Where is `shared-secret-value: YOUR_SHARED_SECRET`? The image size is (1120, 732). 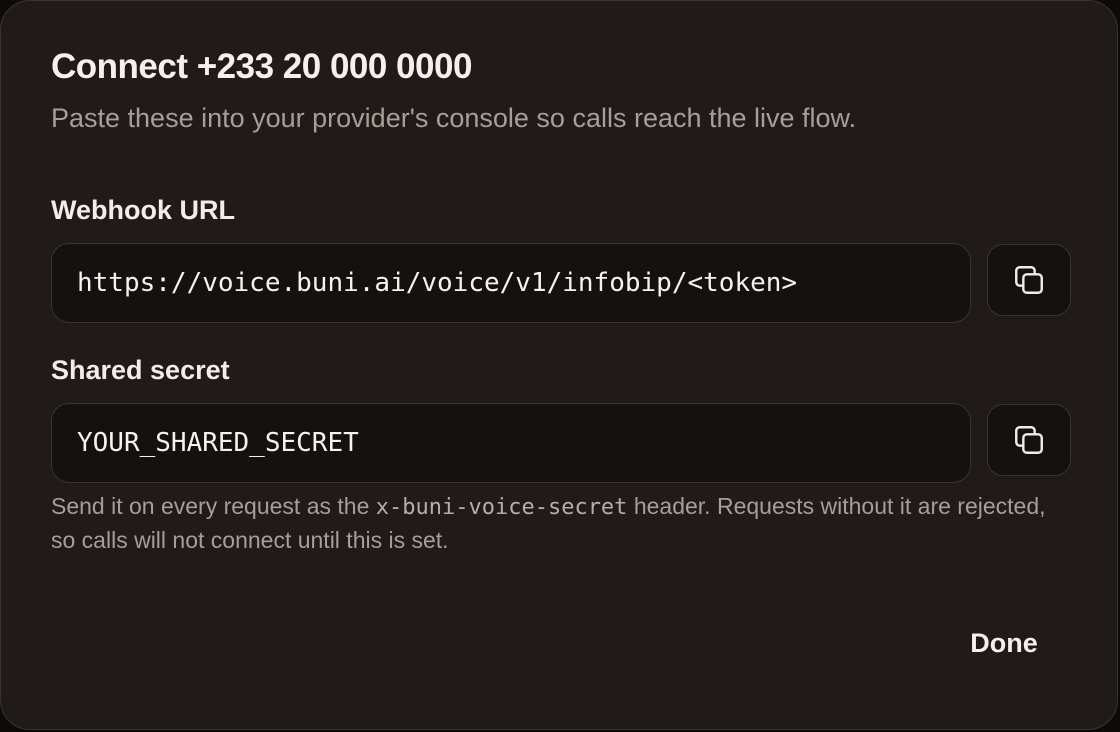 shared-secret-value: YOUR_SHARED_SECRET is located at coordinates (218, 443).